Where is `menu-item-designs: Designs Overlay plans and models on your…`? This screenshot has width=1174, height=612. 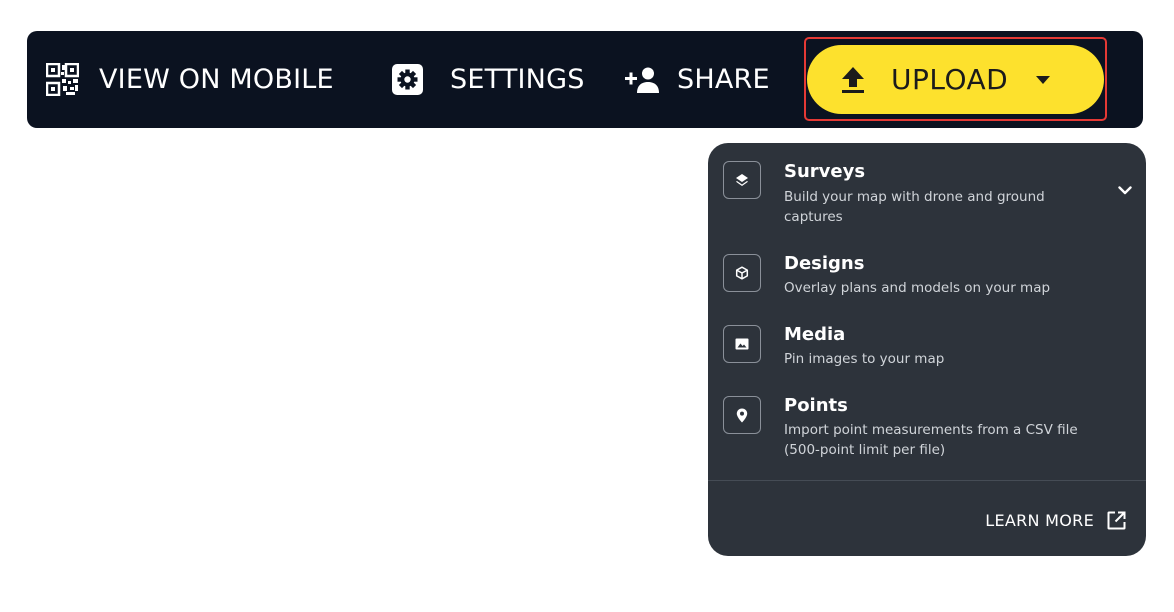 menu-item-designs: Designs Overlay plans and models on your… is located at coordinates (927, 278).